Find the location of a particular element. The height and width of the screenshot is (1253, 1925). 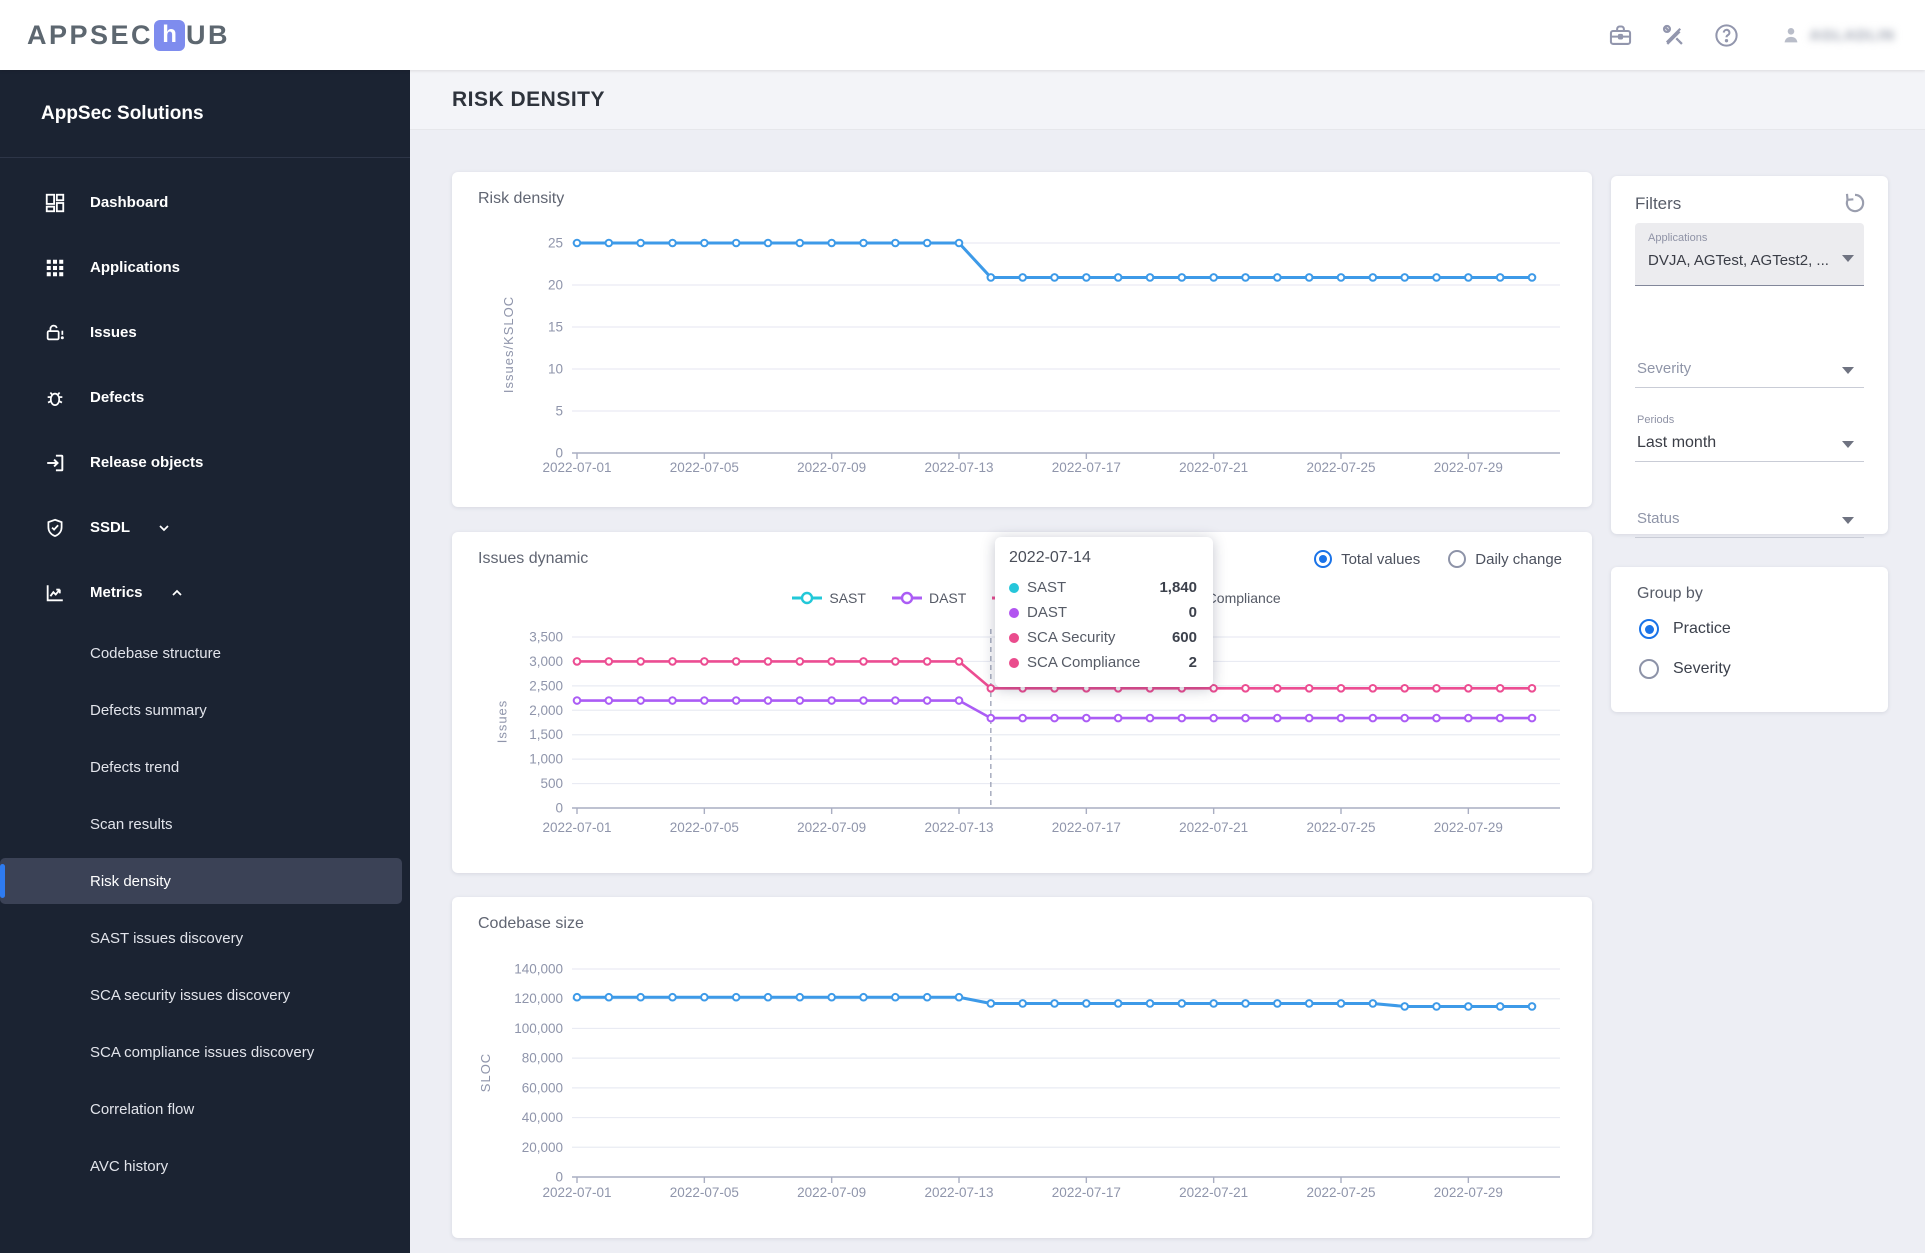

group-by-title: Group by is located at coordinates (1670, 593).